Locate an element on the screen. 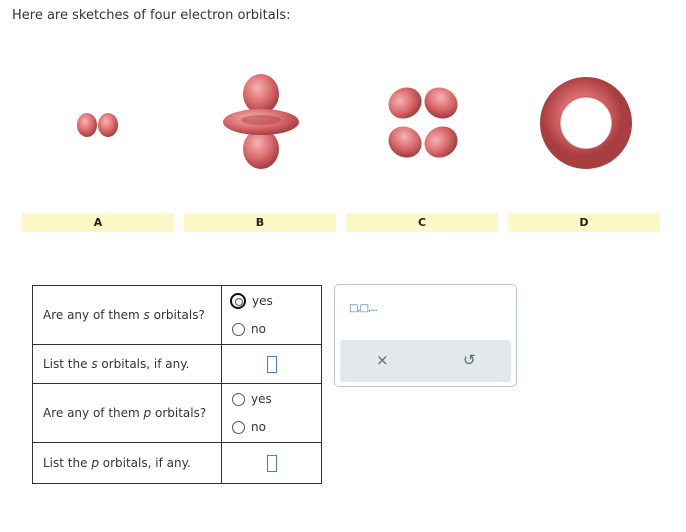 Image resolution: width=686 pixels, height=532 pixels. answer-tool-panel: □,□,... × ↺ is located at coordinates (425, 335).